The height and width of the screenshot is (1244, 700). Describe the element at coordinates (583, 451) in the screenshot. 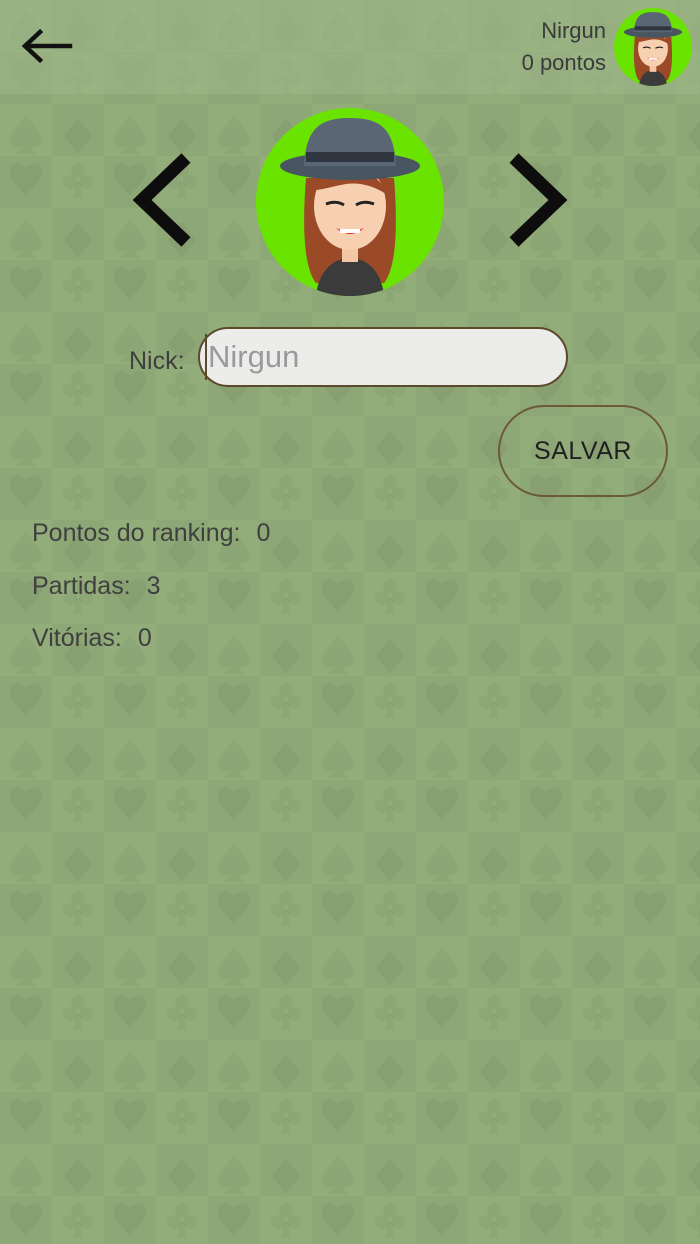

I see `save-button: SALVAR` at that location.